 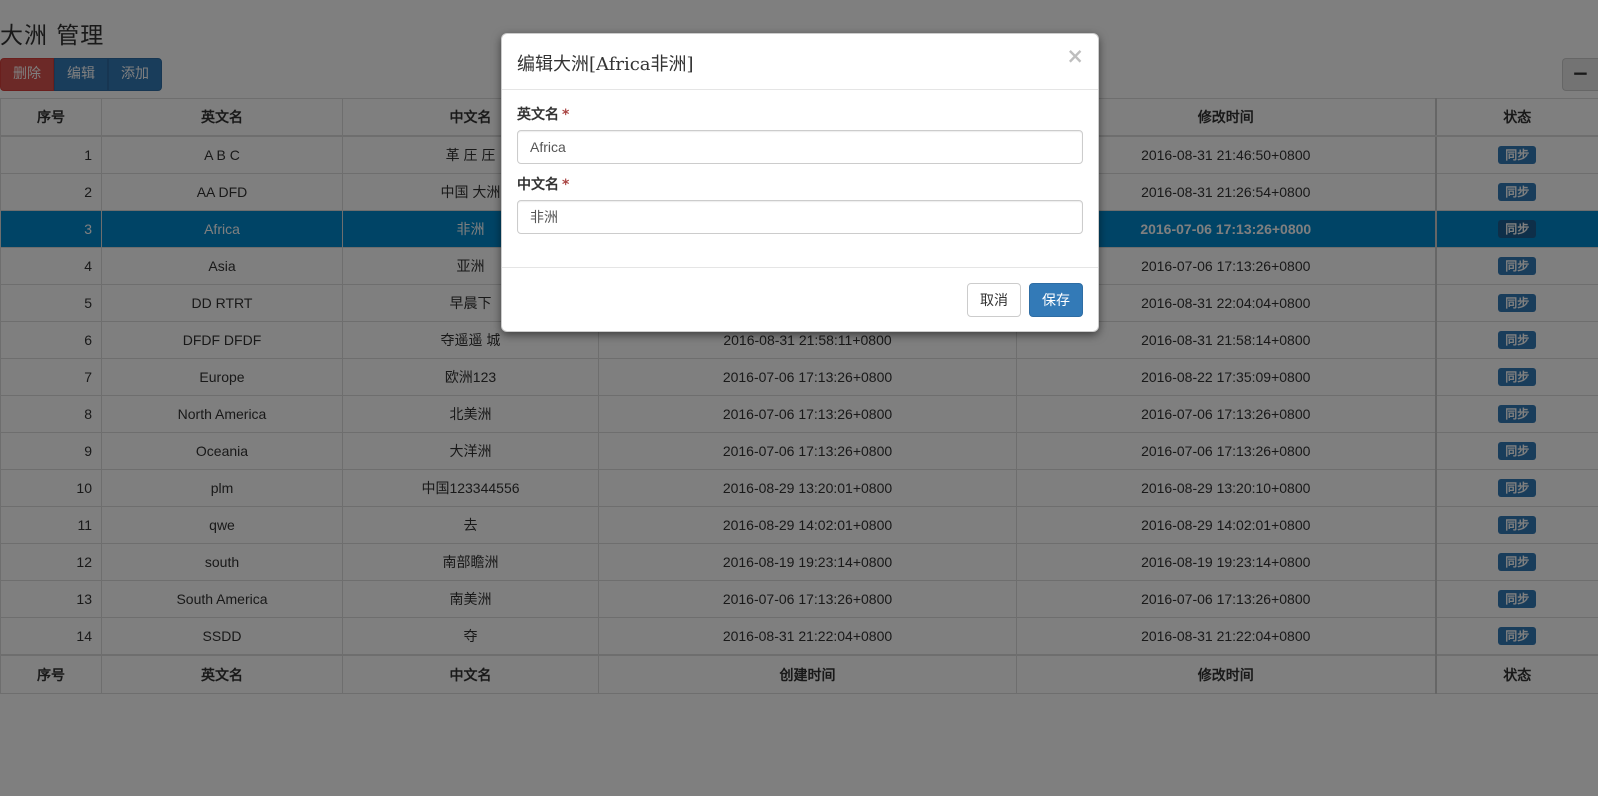 I want to click on edit-continent-dialog: 编辑大洲[Africa非洲] × 英文名* 中文名* 取消 保存, so click(x=800, y=182).